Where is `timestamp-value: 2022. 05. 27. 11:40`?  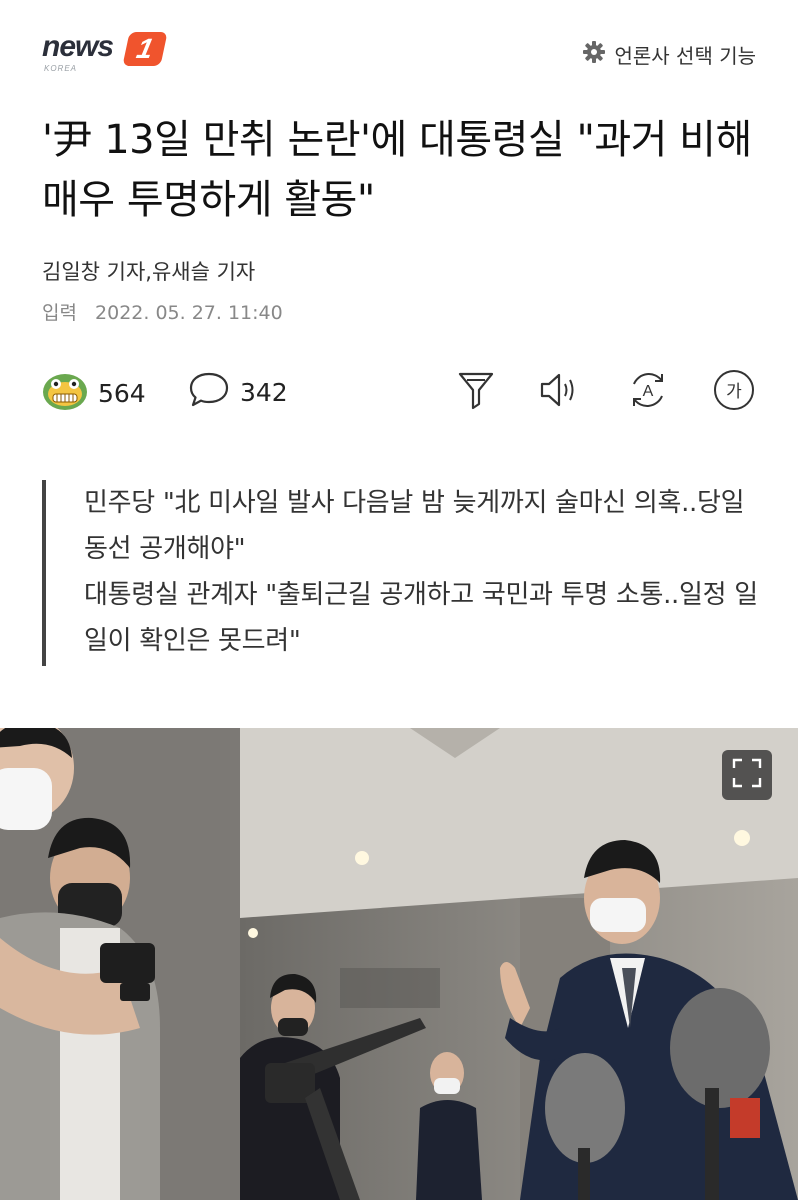 timestamp-value: 2022. 05. 27. 11:40 is located at coordinates (189, 313).